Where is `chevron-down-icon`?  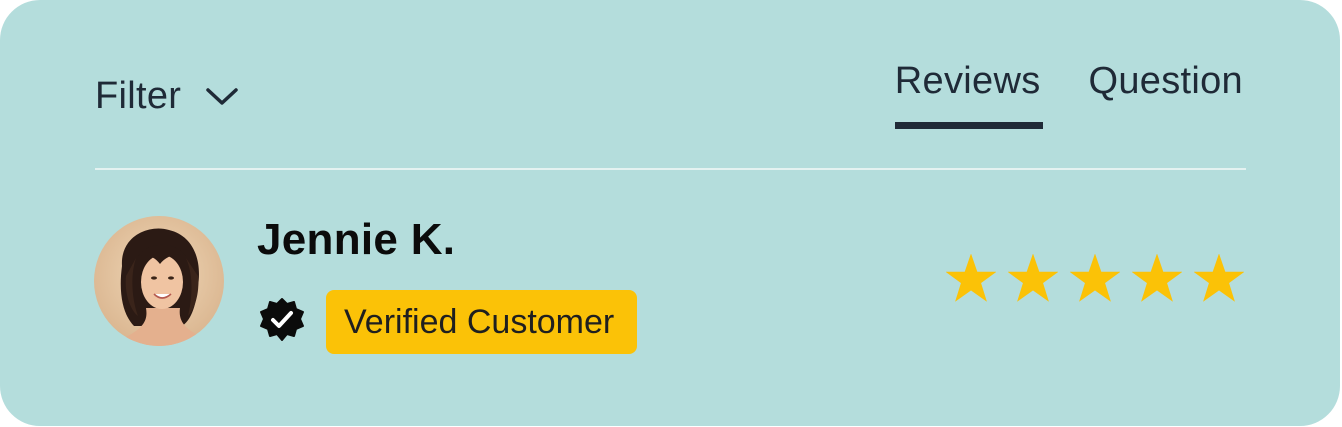
chevron-down-icon is located at coordinates (223, 96).